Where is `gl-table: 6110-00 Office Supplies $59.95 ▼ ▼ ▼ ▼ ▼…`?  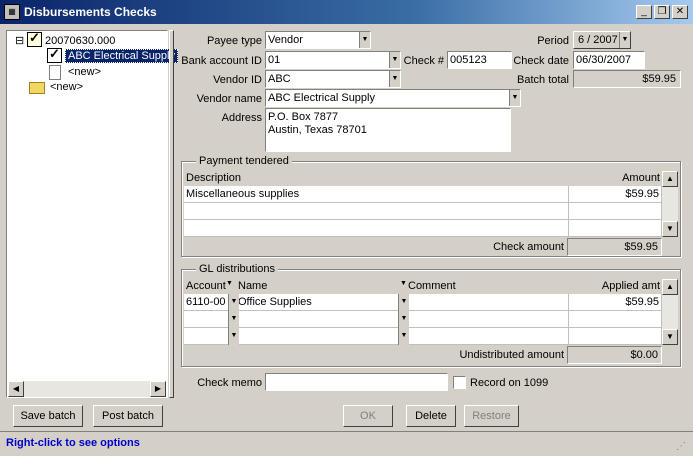 gl-table: 6110-00 Office Supplies $59.95 ▼ ▼ ▼ ▼ ▼… is located at coordinates (423, 319).